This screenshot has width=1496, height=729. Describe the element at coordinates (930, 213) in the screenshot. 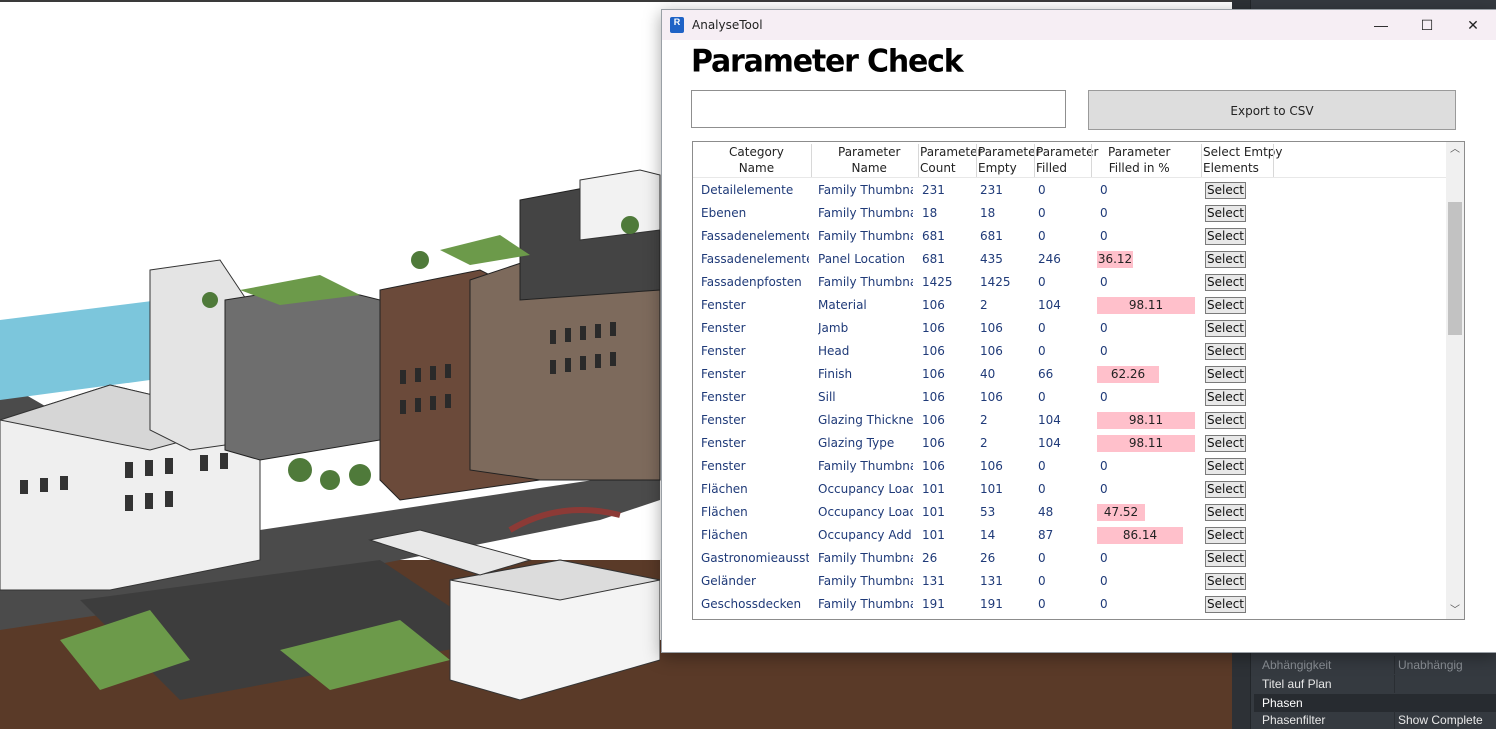

I see `parameter-count-cell: 18` at that location.